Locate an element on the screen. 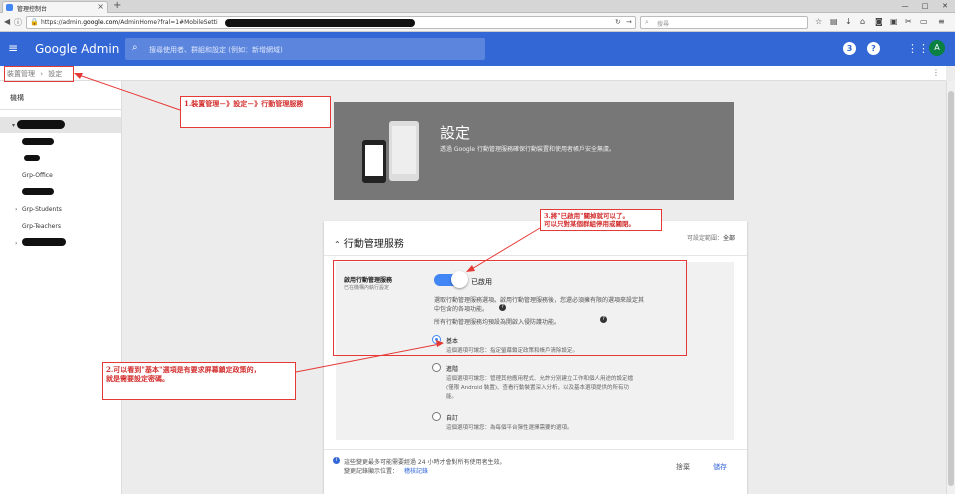 The height and width of the screenshot is (494, 955). info-icon: i is located at coordinates (336, 460).